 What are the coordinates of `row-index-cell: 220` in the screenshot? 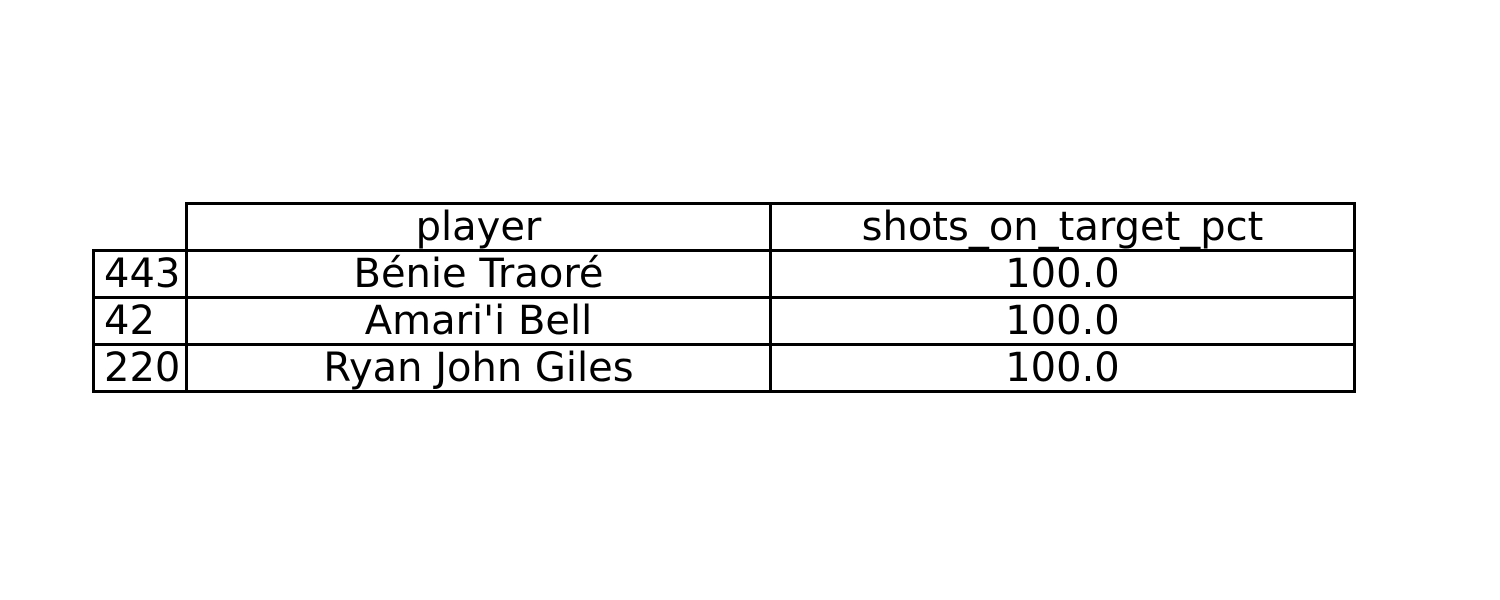 It's located at (140, 368).